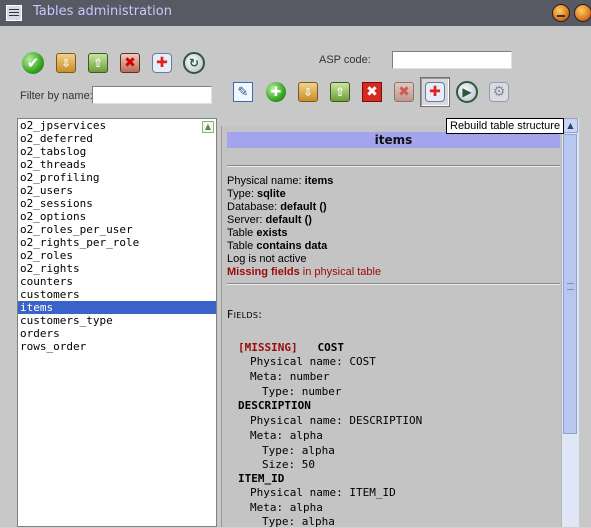 The image size is (591, 528). What do you see at coordinates (330, 347) in the screenshot?
I see `field-name: COST` at bounding box center [330, 347].